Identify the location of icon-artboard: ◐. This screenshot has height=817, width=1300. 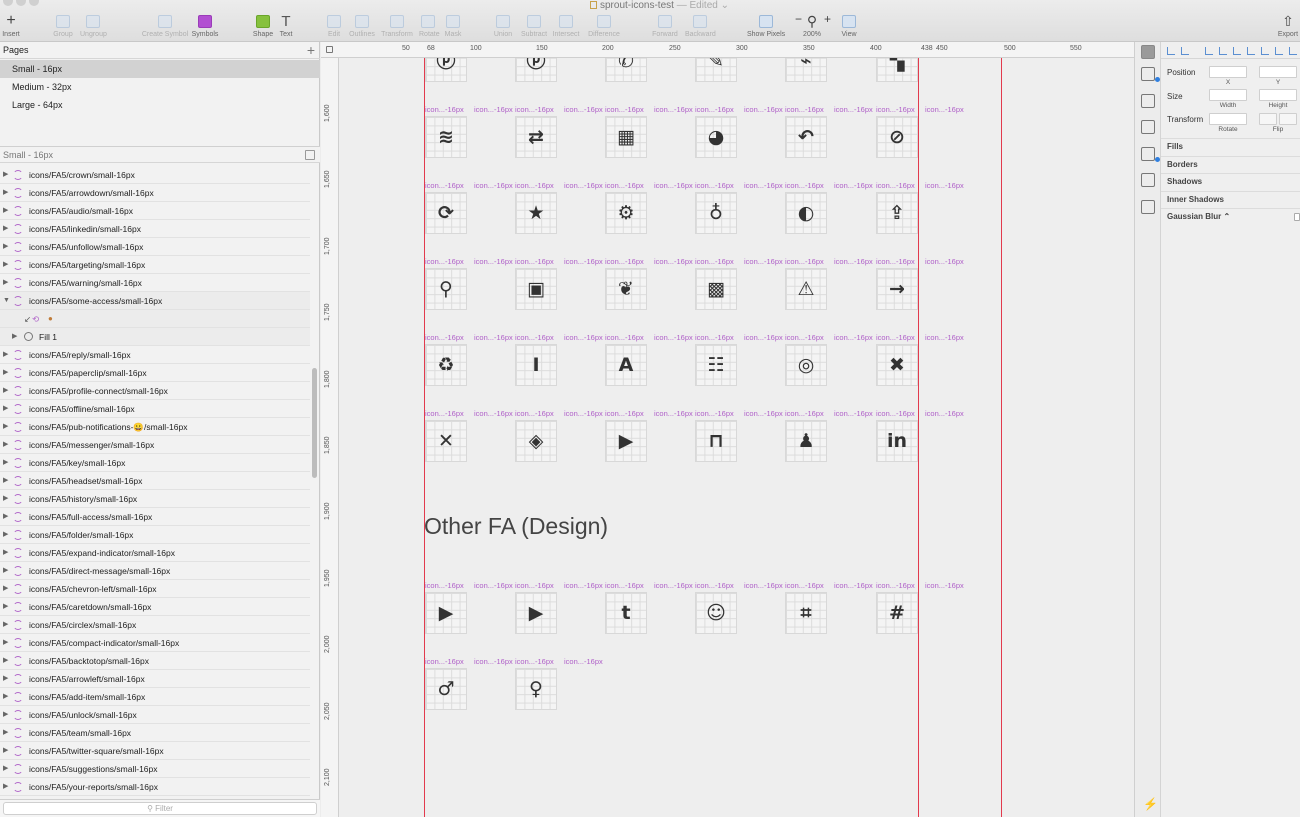
(806, 213).